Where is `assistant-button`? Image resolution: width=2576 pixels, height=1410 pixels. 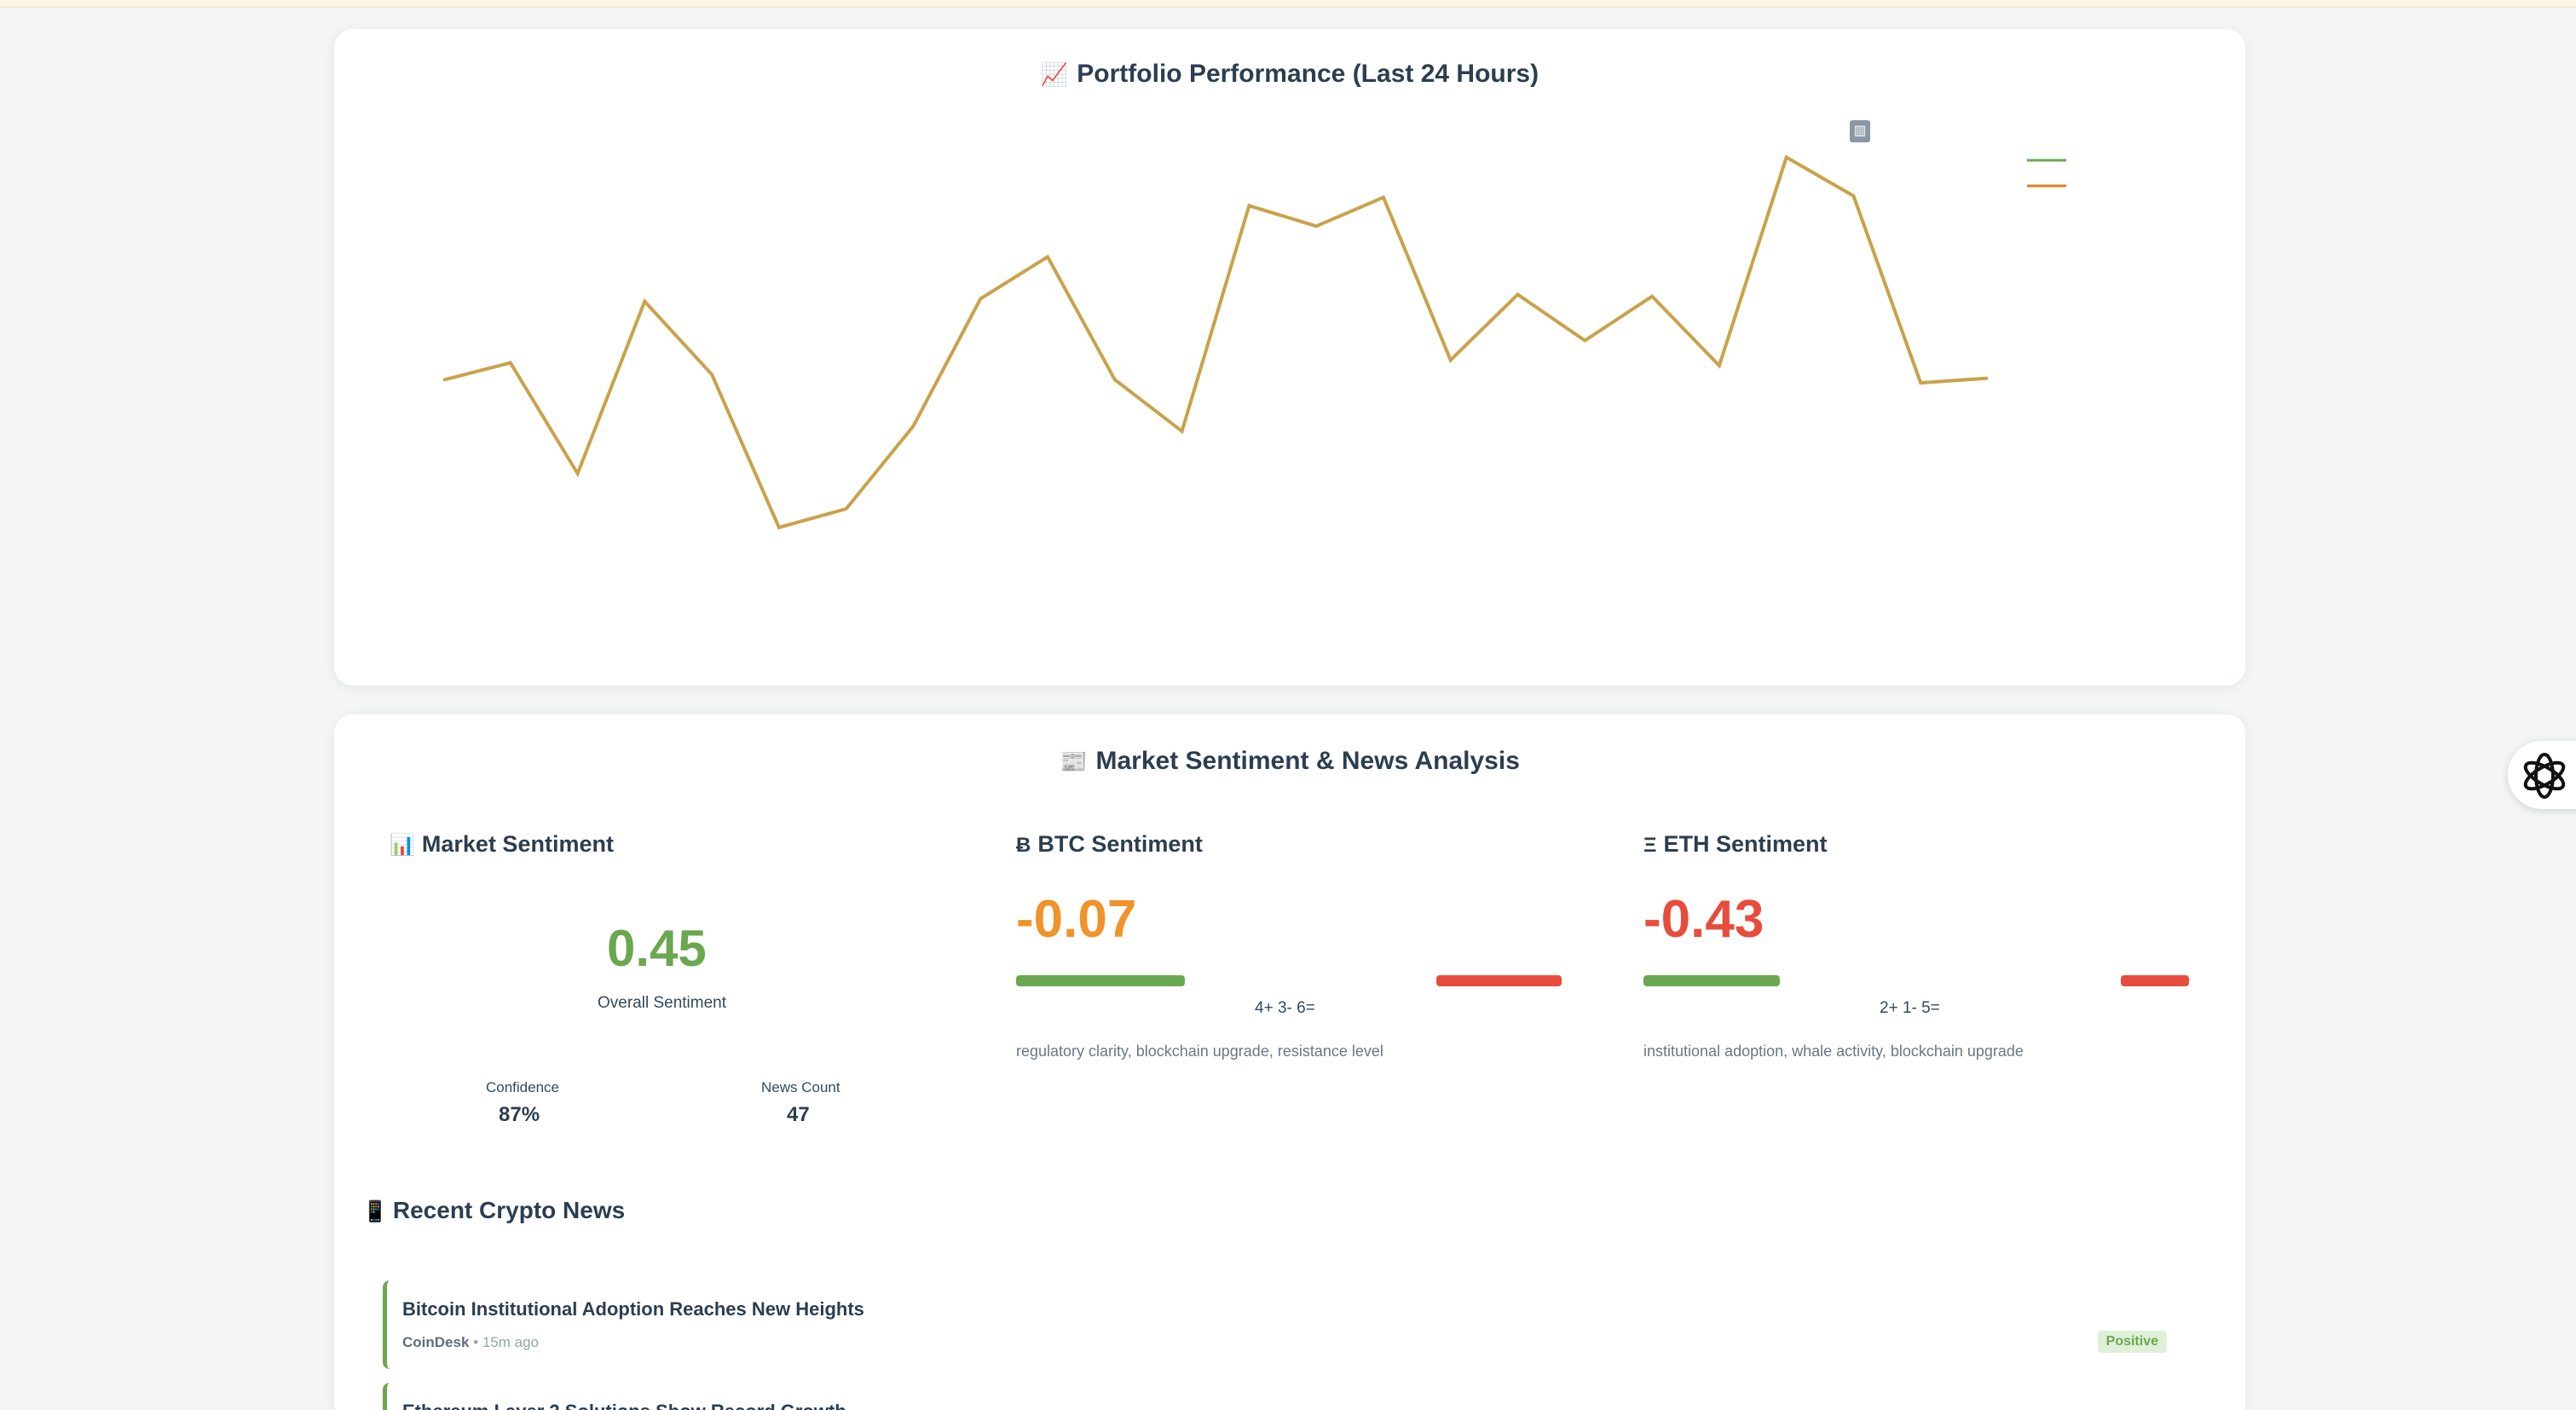 assistant-button is located at coordinates (2542, 775).